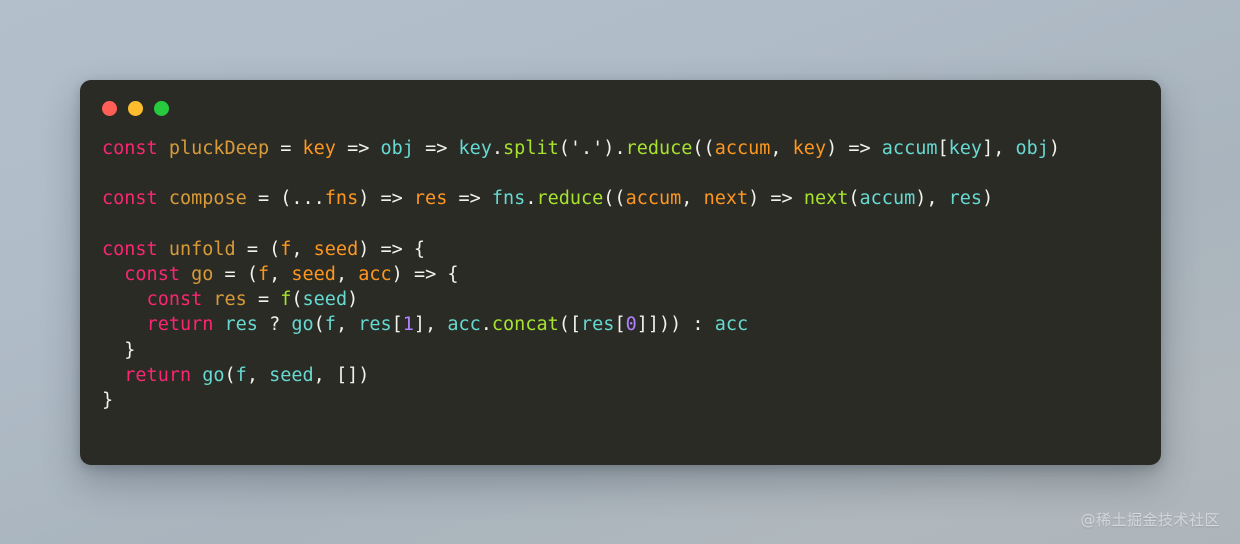  I want to click on code-line: const unfold = (f, seed) => {, so click(264, 249).